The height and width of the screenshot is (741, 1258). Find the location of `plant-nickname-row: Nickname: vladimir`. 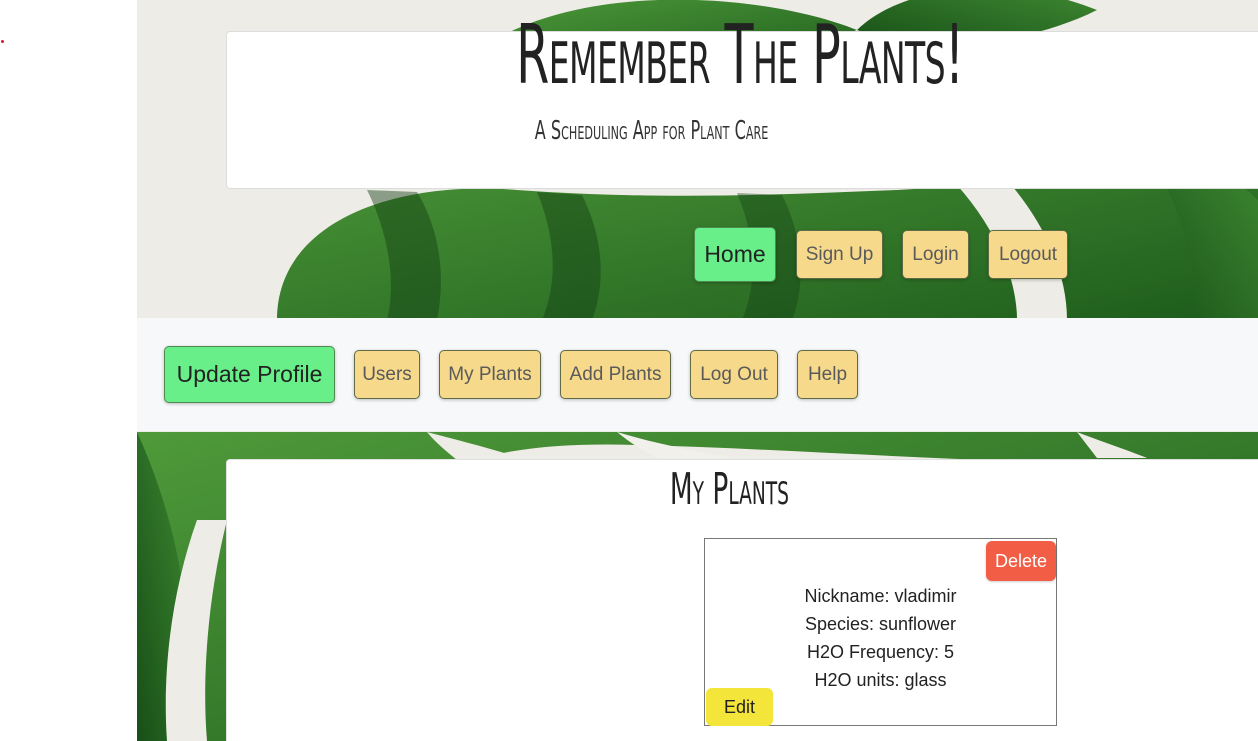

plant-nickname-row: Nickname: vladimir is located at coordinates (880, 596).